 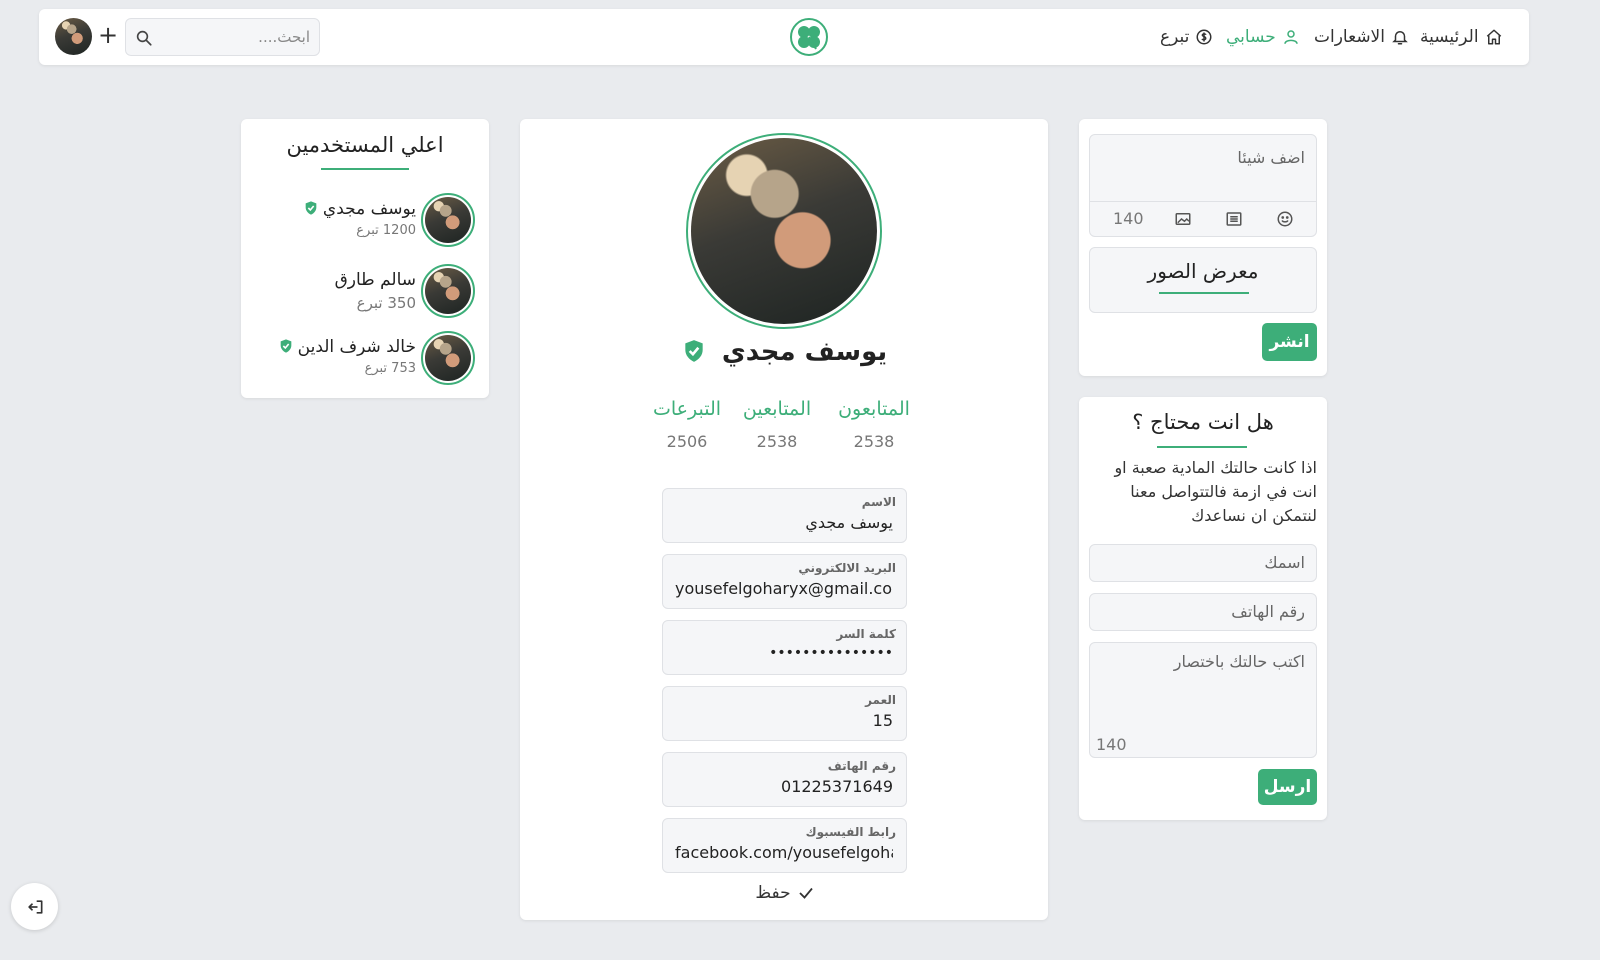 I want to click on age-field: العمر 15, so click(x=784, y=713).